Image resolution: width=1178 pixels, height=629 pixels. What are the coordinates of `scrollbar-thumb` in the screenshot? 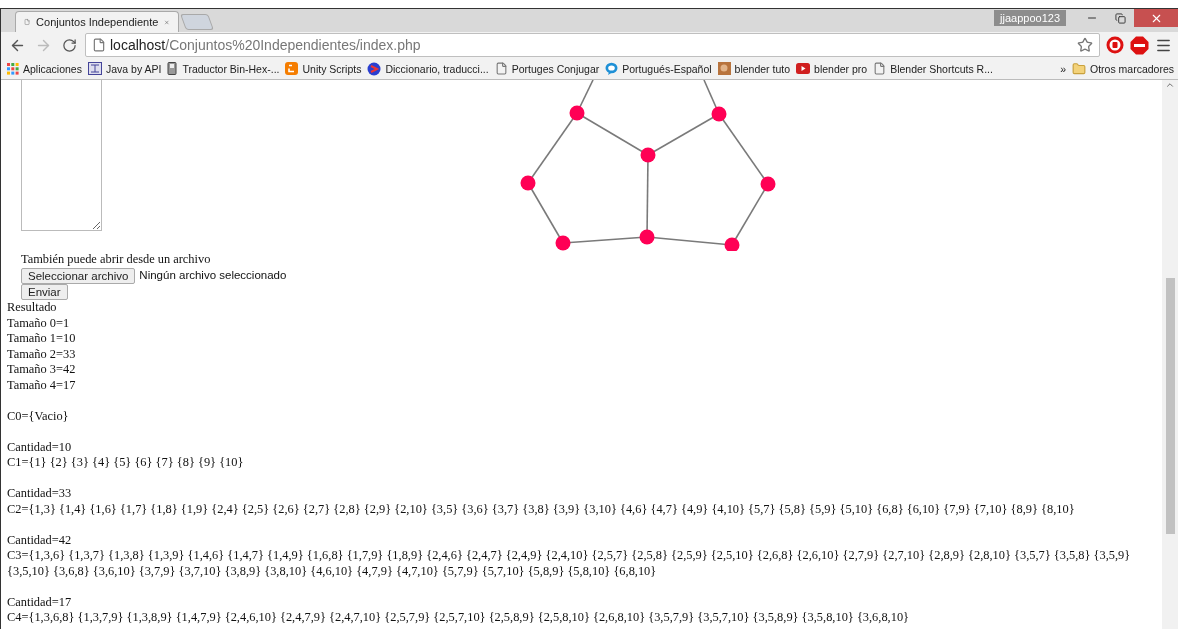 It's located at (1170, 406).